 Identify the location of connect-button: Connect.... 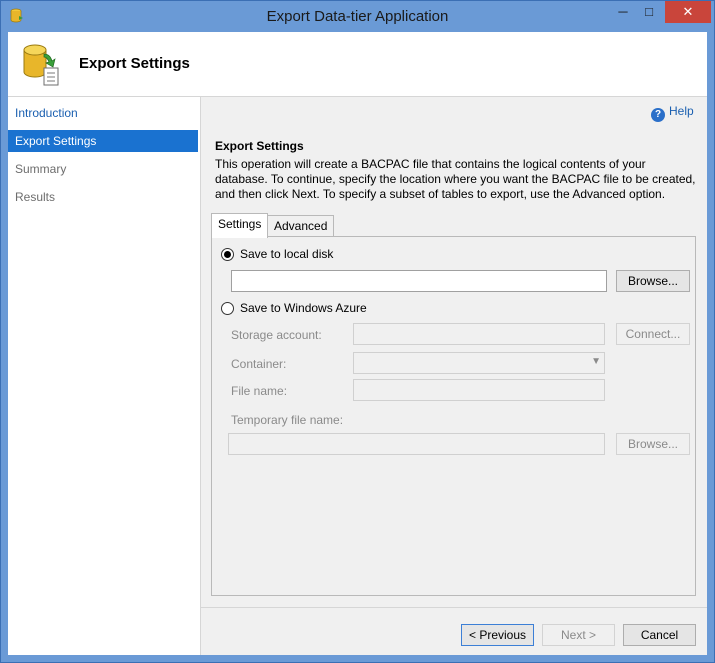
(653, 334).